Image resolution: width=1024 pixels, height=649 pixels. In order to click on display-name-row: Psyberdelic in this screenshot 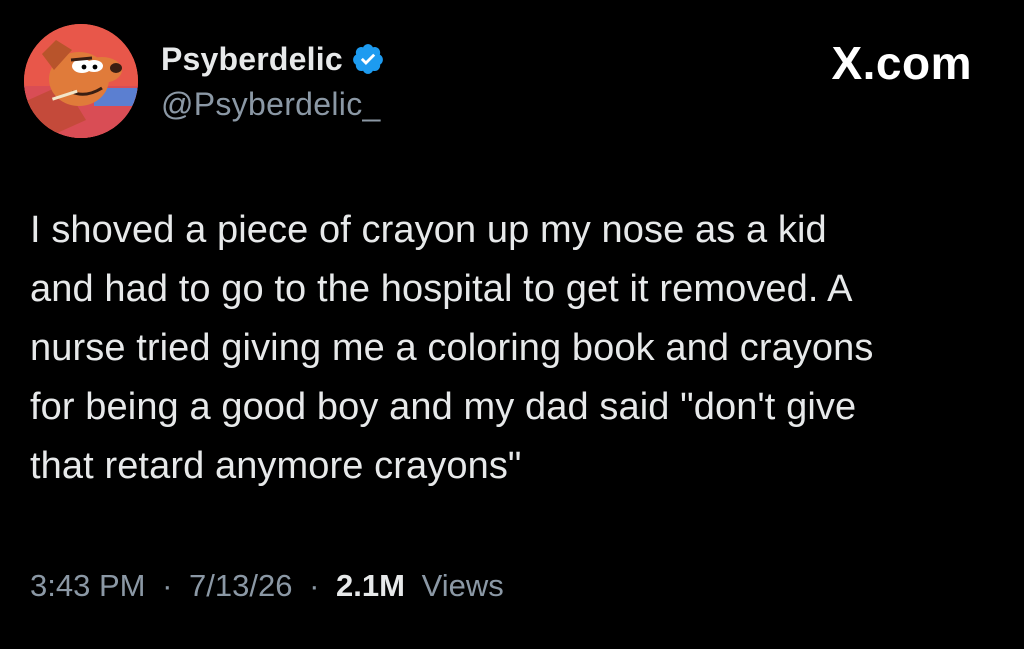, I will do `click(273, 59)`.